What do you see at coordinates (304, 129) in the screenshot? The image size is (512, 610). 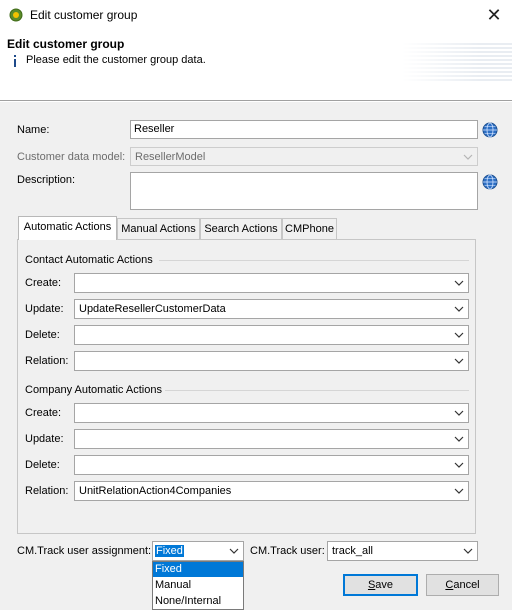 I see `name-field: Reseller` at bounding box center [304, 129].